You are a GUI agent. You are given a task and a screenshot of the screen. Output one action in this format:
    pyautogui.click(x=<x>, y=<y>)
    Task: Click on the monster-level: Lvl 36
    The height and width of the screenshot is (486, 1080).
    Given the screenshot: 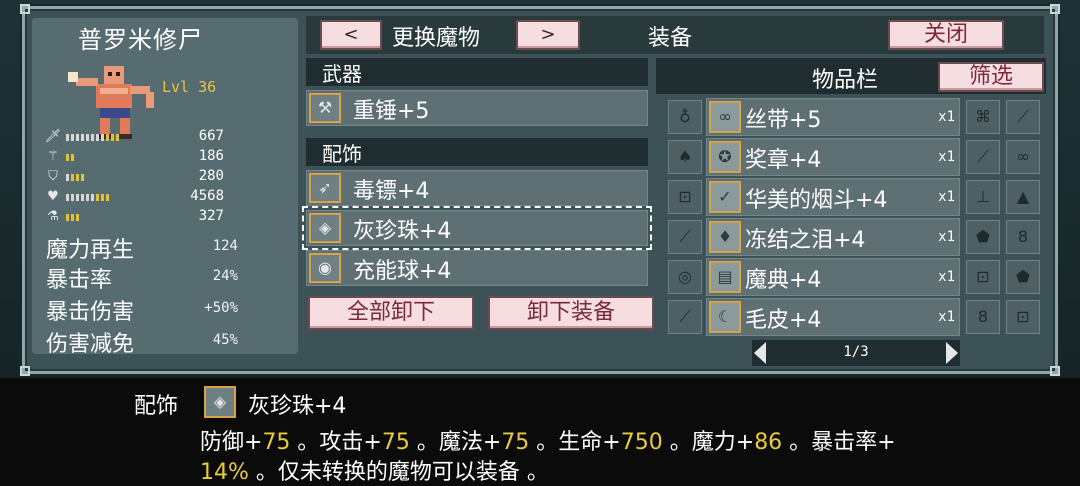 What is the action you would take?
    pyautogui.click(x=189, y=87)
    